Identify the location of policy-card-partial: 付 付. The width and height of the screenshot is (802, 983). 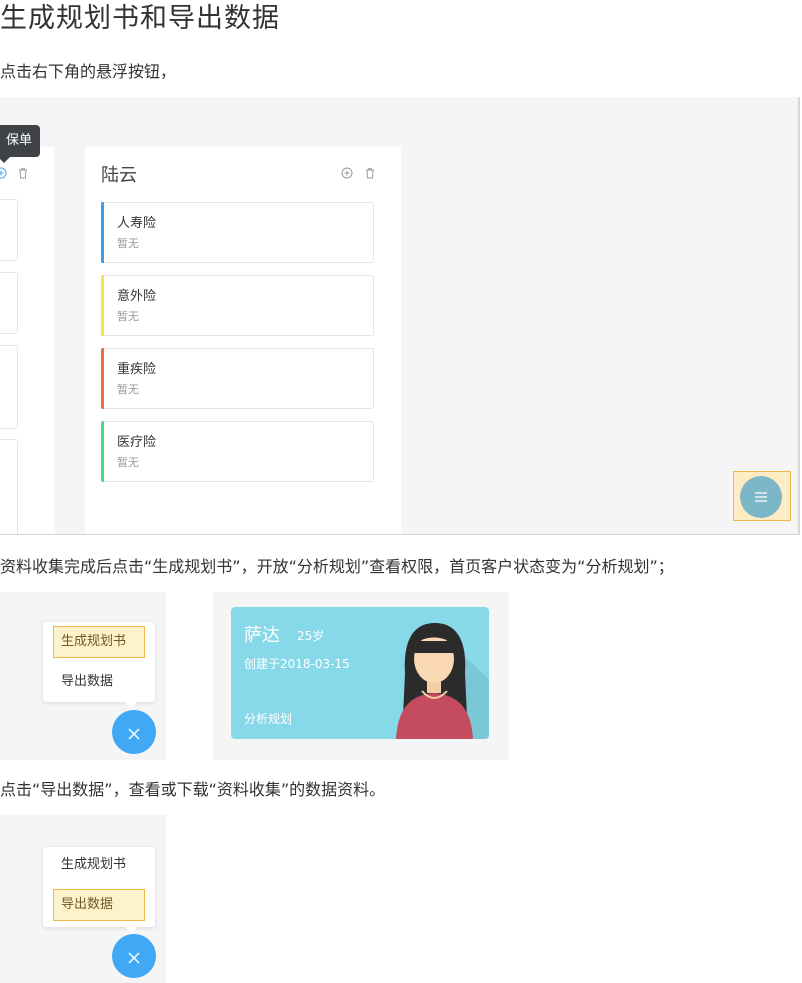
(9, 387).